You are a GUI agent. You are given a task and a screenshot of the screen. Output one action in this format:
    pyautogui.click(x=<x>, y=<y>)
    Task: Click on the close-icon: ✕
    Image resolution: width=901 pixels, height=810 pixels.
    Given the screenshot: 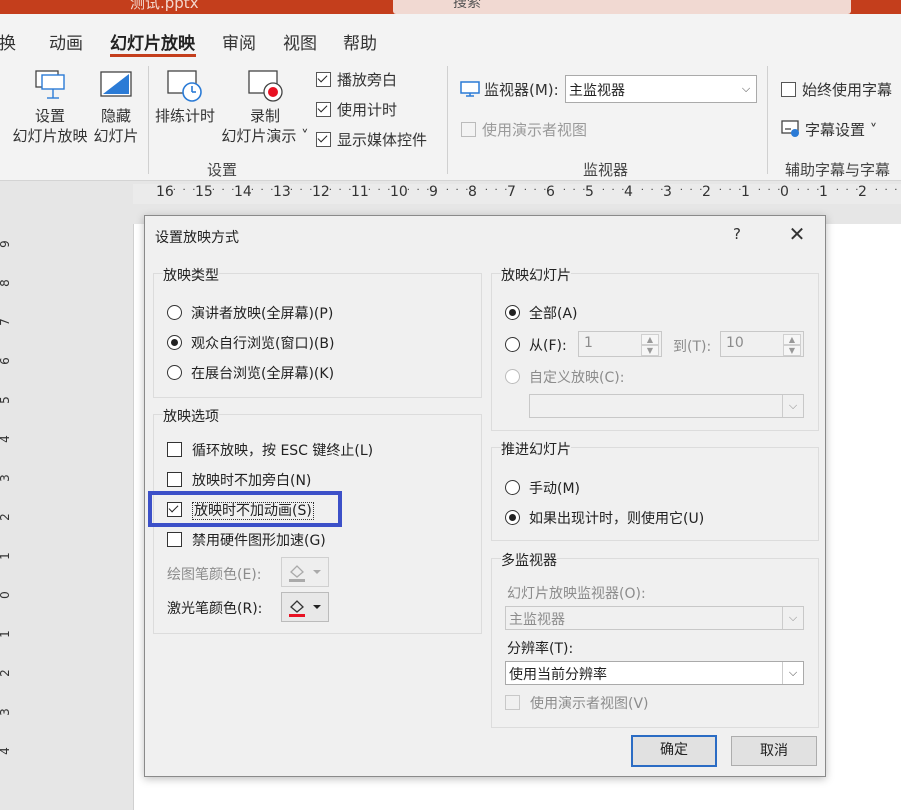 What is the action you would take?
    pyautogui.click(x=797, y=234)
    